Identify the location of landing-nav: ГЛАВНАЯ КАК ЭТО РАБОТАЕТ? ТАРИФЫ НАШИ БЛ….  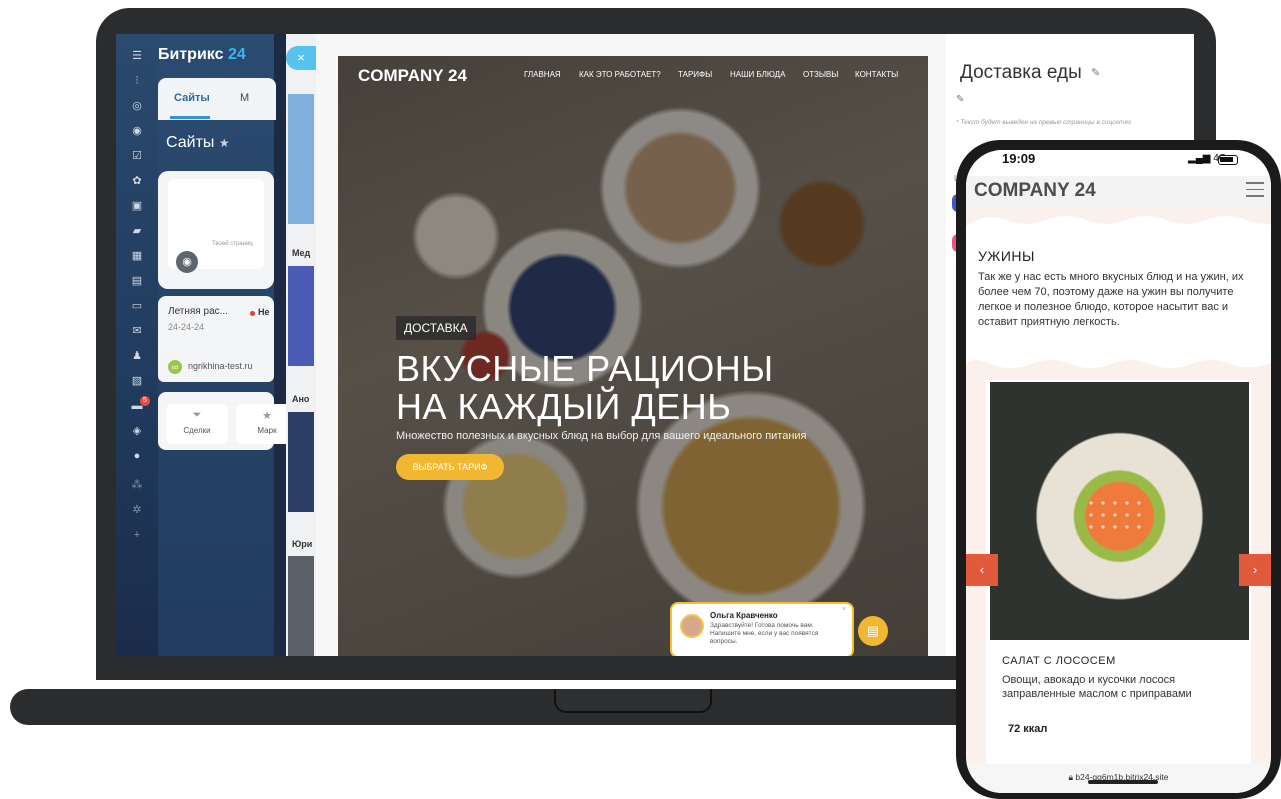
(724, 76).